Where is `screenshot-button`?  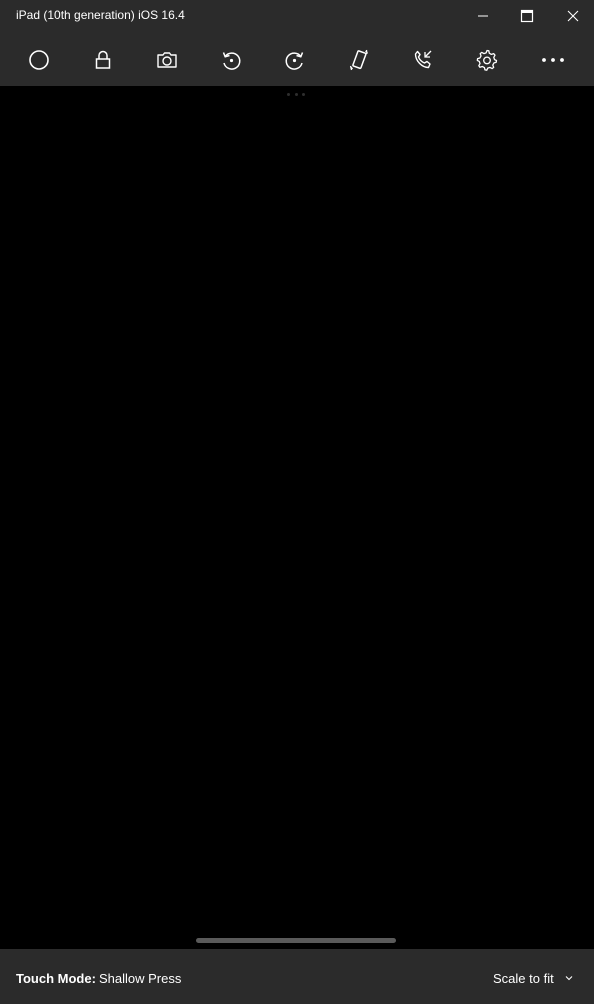 screenshot-button is located at coordinates (167, 60).